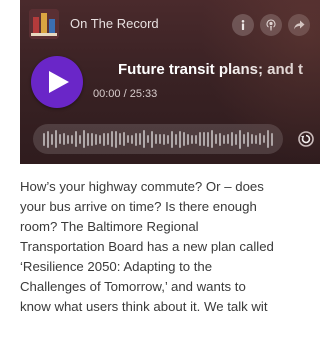 The height and width of the screenshot is (344, 320). I want to click on description-line: How’s your highway commute? Or – does, so click(142, 186).